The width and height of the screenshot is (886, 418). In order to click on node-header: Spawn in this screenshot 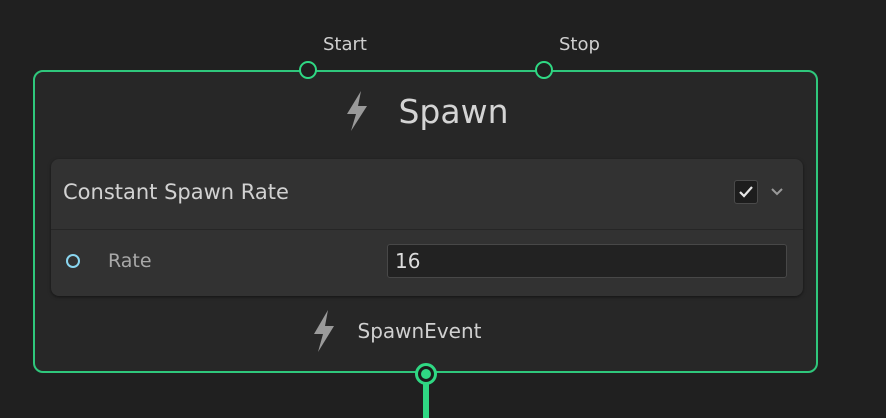, I will do `click(425, 111)`.